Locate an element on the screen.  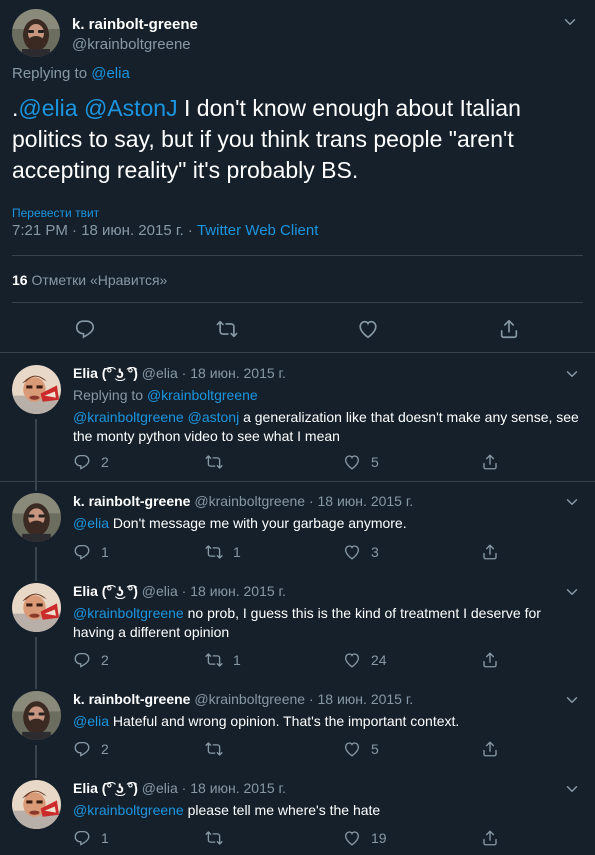
translate-link: Перевести твит is located at coordinates (55, 213).